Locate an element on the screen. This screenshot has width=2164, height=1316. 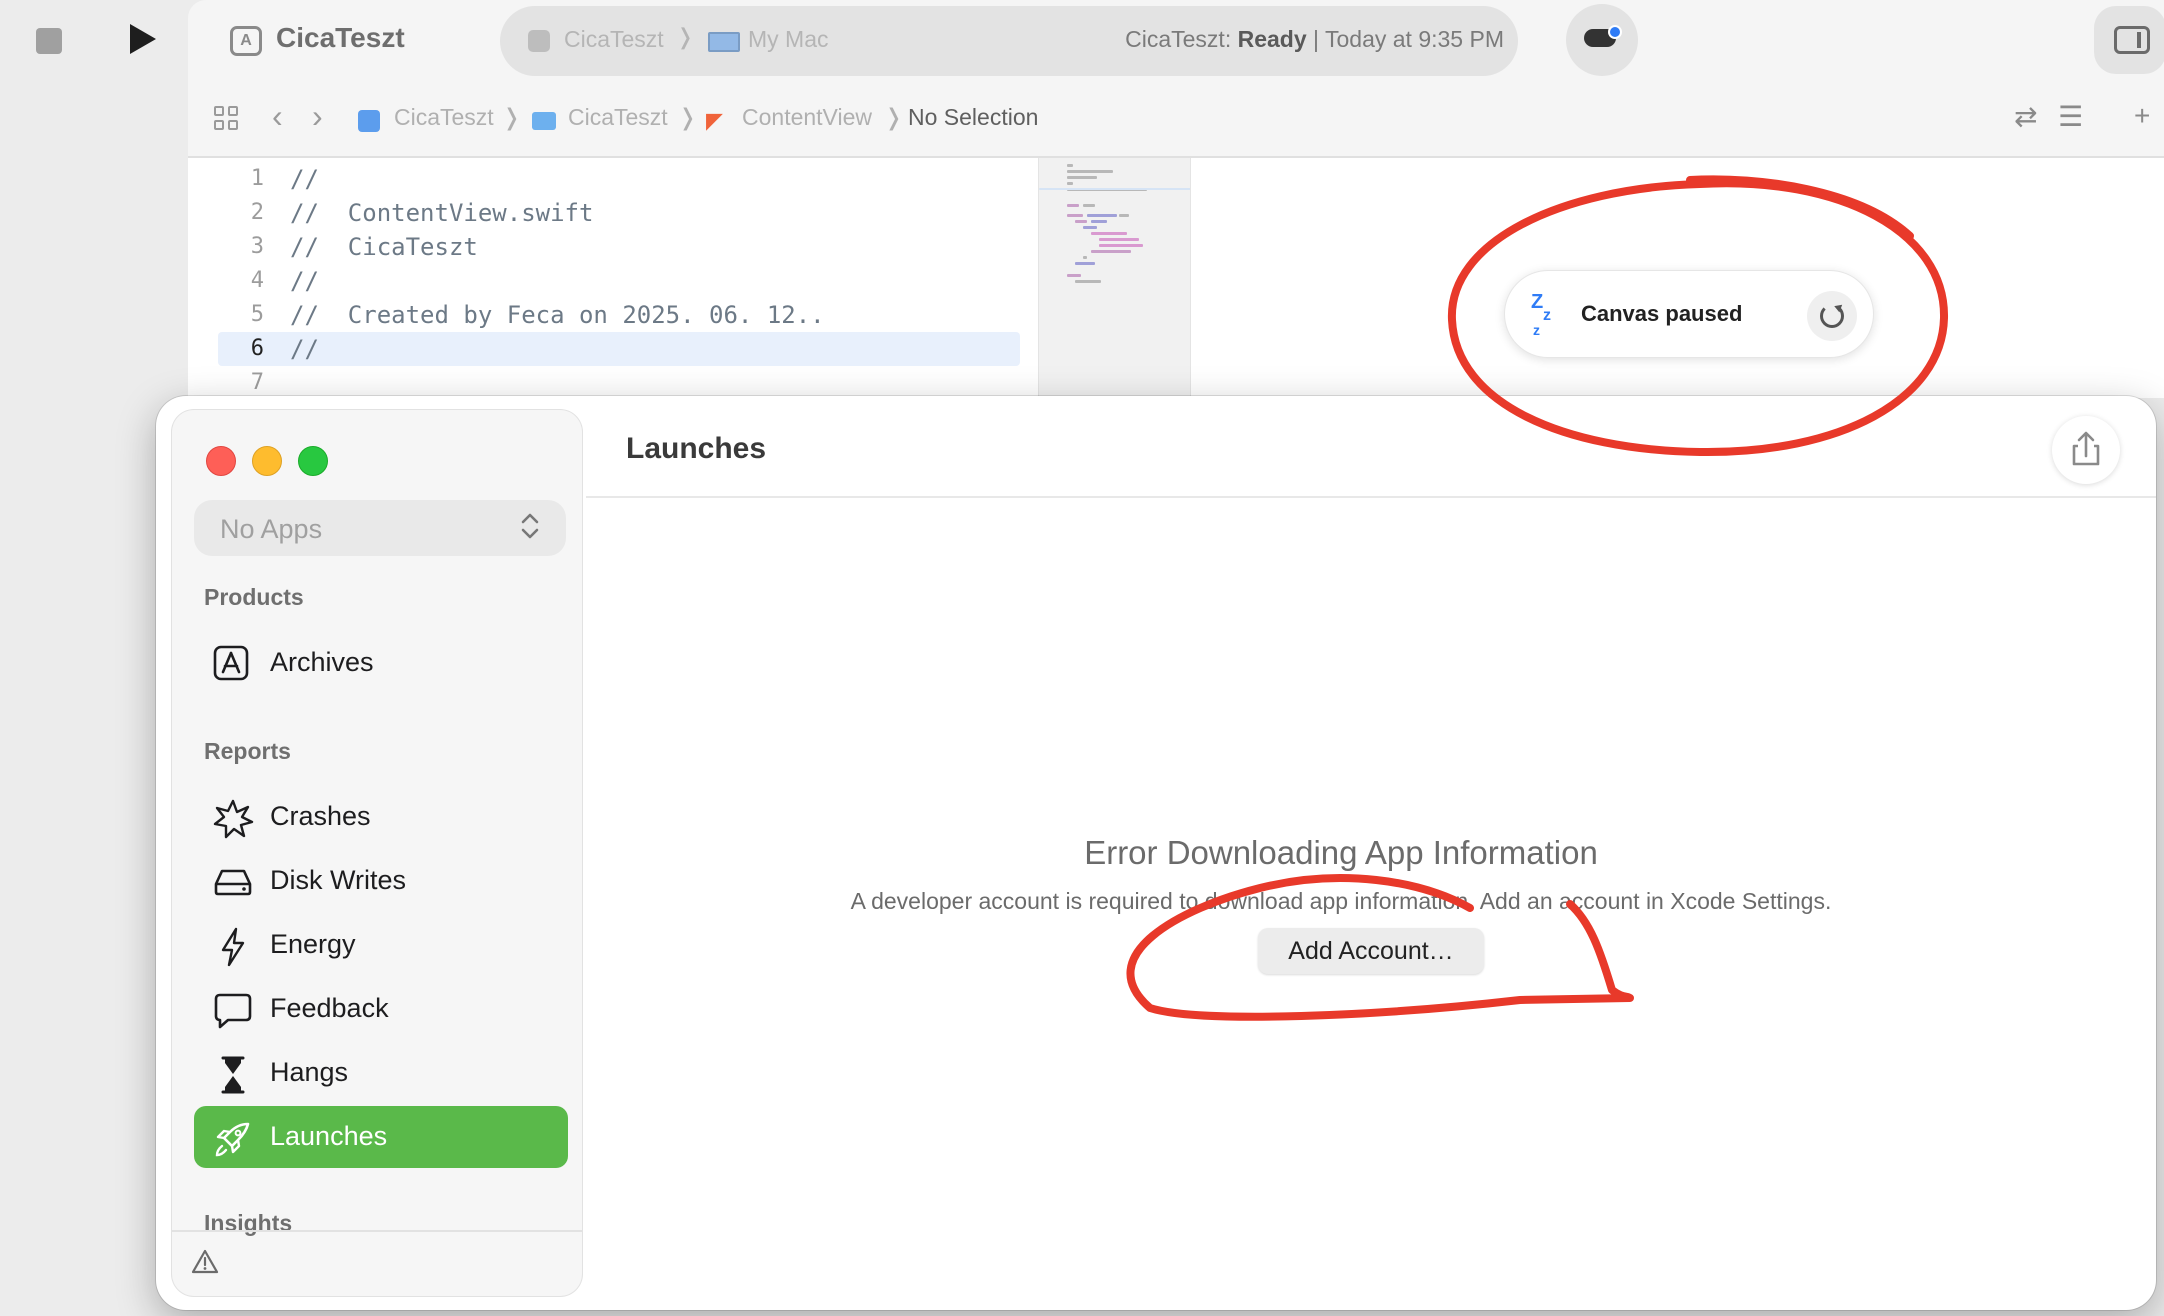
sidebar-item-disk-writes: Disk Writes is located at coordinates (381, 881).